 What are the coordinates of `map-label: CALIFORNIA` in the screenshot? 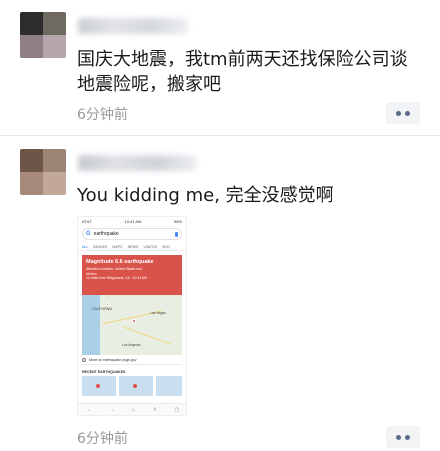 It's located at (102, 309).